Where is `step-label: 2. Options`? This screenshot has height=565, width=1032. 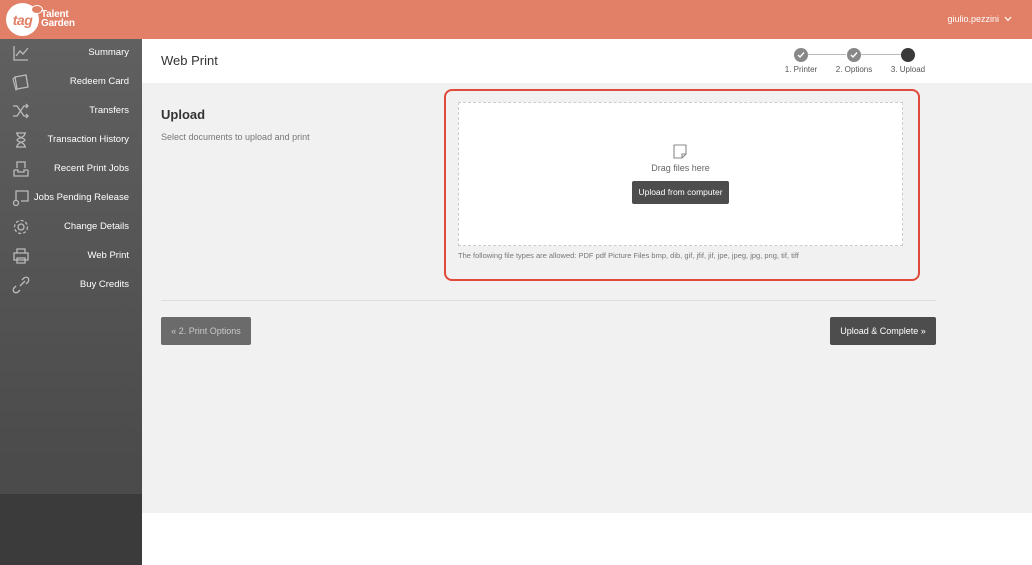
step-label: 2. Options is located at coordinates (854, 69).